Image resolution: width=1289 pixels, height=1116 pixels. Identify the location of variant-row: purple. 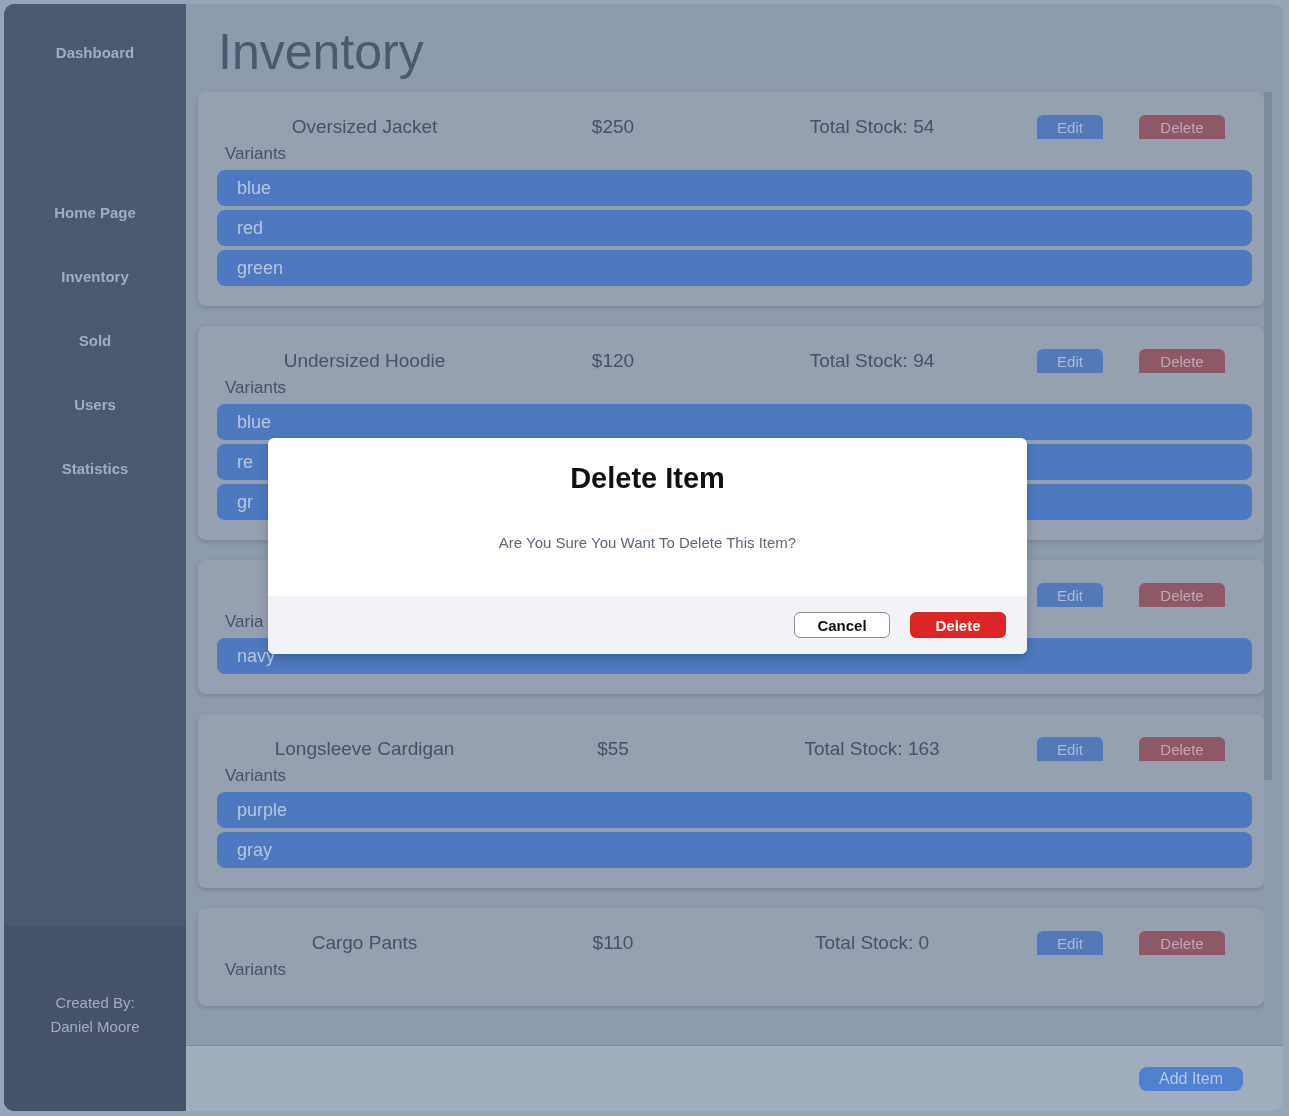
(734, 810).